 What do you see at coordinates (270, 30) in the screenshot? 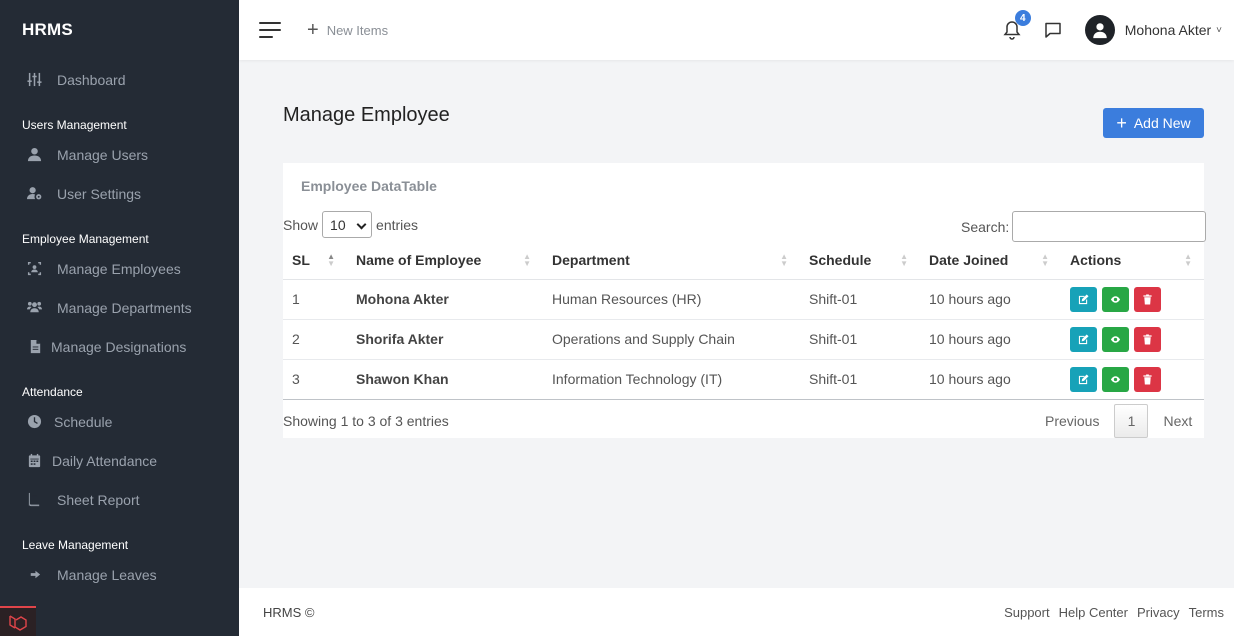
I see `menu-toggle-icon` at bounding box center [270, 30].